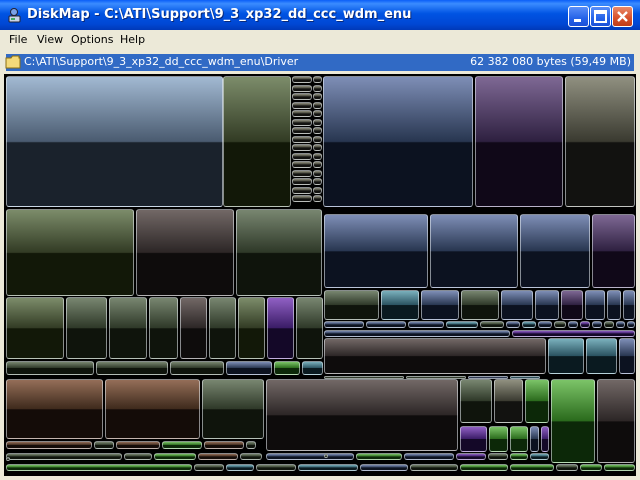 Image resolution: width=640 pixels, height=480 pixels. What do you see at coordinates (600, 16) in the screenshot?
I see `maximize-button` at bounding box center [600, 16].